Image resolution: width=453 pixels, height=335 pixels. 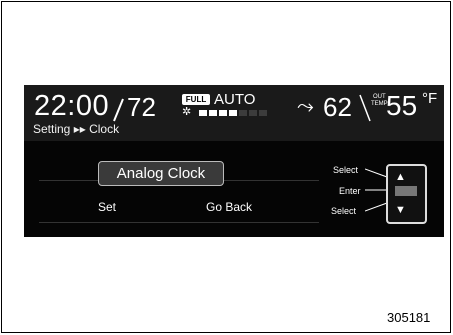 What do you see at coordinates (161, 173) in the screenshot?
I see `analog-clock-menu-item: Analog Clock` at bounding box center [161, 173].